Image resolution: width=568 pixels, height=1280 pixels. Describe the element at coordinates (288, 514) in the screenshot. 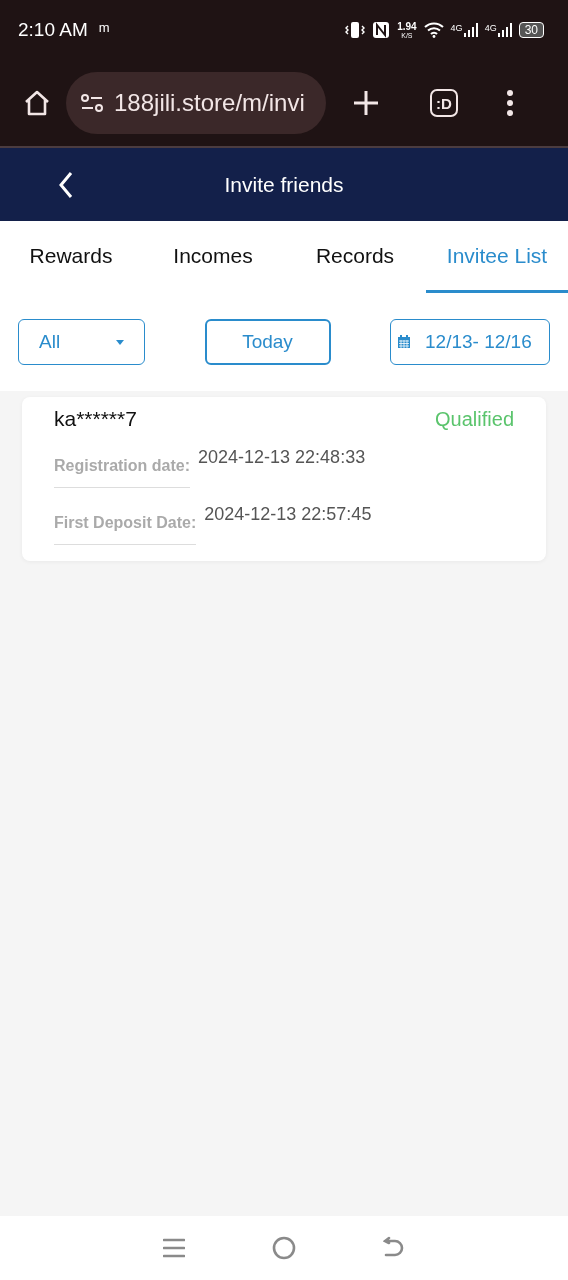

I see `field-value: 2024-12-13 22:57:45` at that location.